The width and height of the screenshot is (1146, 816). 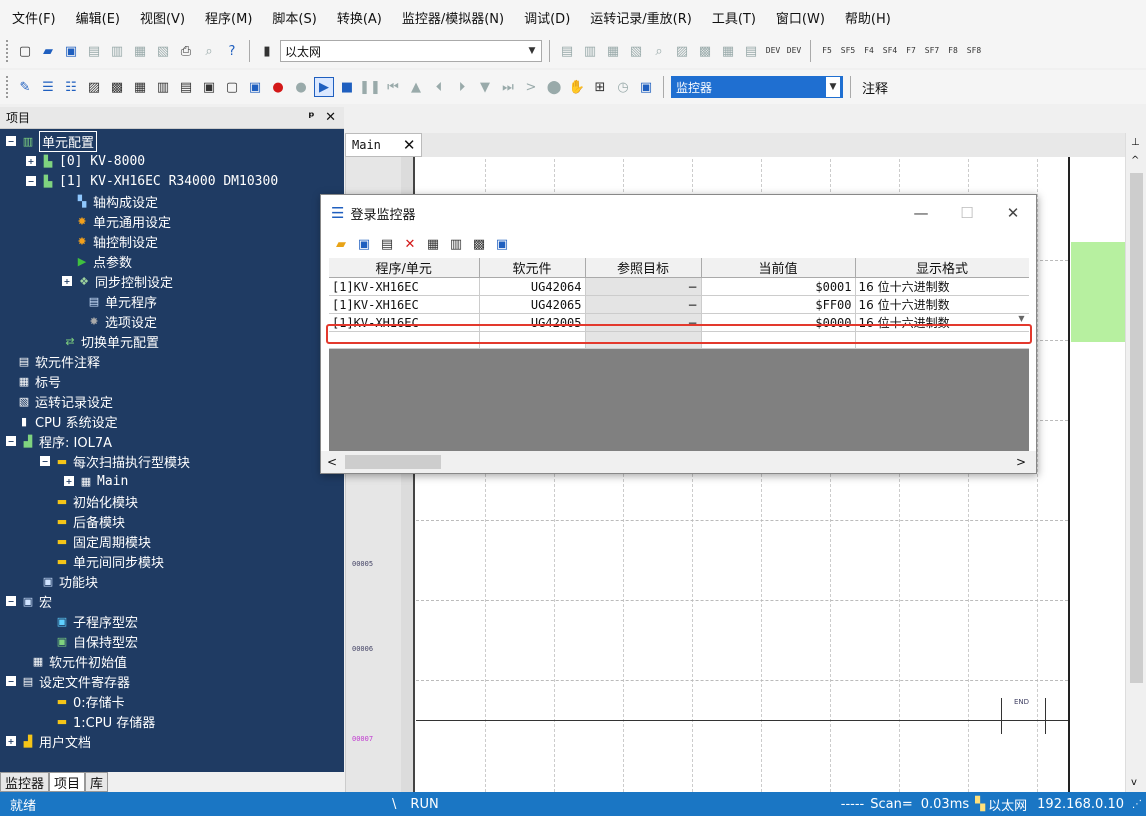 What do you see at coordinates (532, 286) in the screenshot?
I see `device-cell: UG42064` at bounding box center [532, 286].